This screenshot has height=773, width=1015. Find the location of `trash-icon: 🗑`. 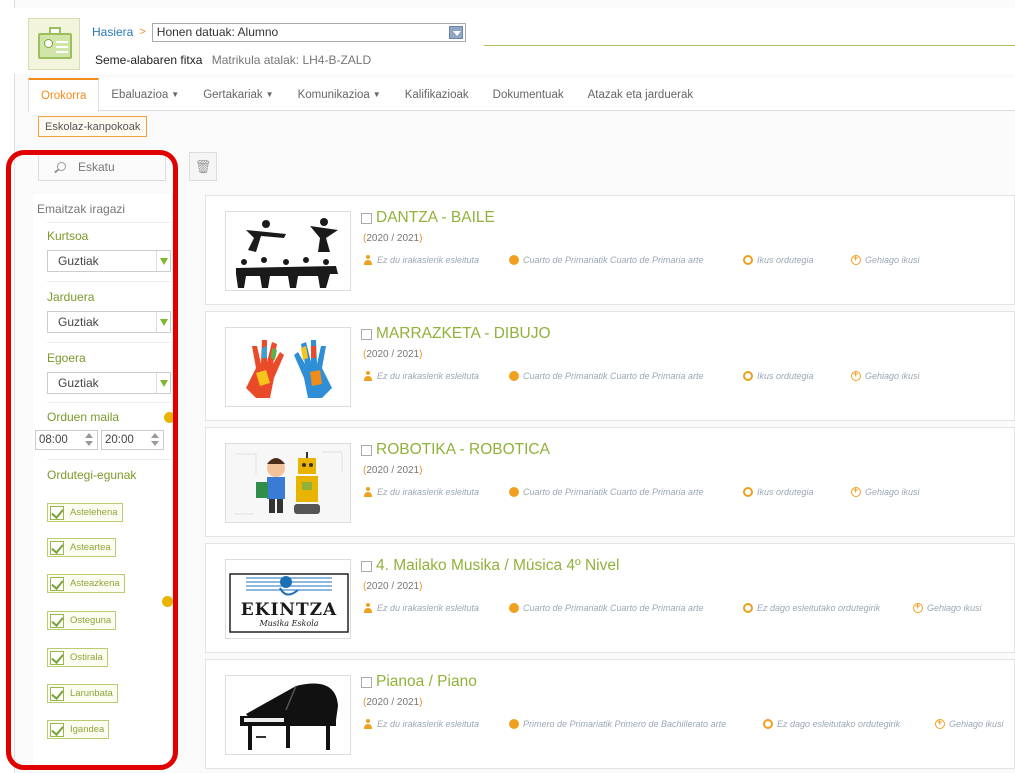

trash-icon: 🗑 is located at coordinates (203, 166).